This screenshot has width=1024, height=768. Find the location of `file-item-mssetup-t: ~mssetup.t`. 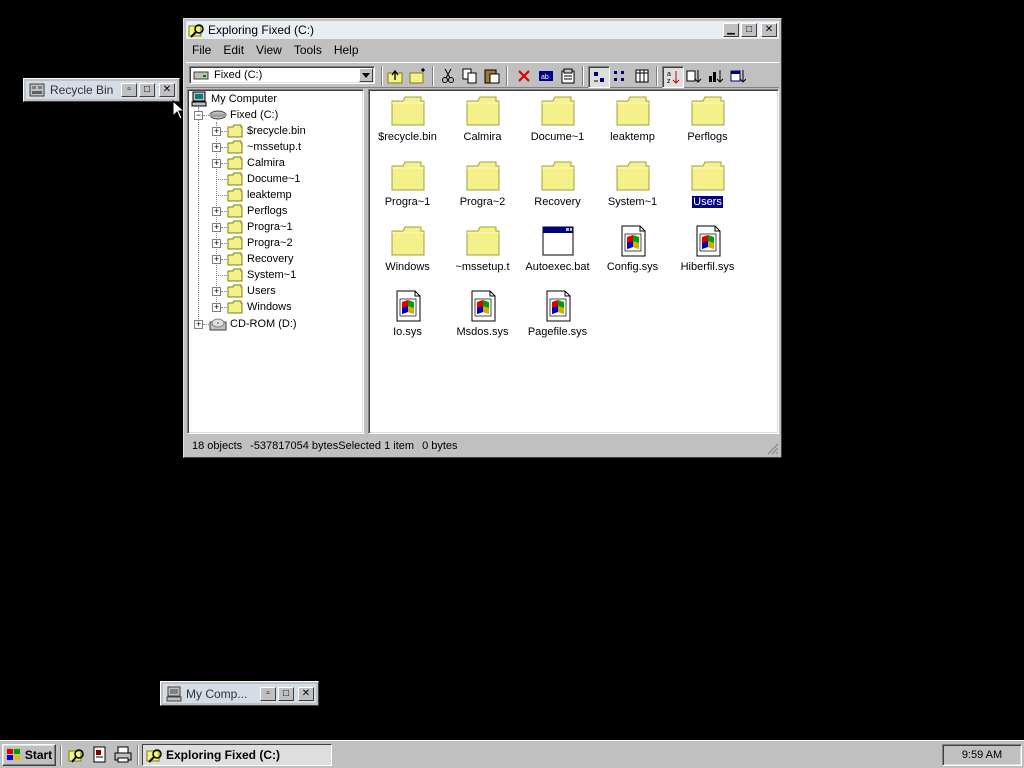

file-item-mssetup-t: ~mssetup.t is located at coordinates (482, 252).